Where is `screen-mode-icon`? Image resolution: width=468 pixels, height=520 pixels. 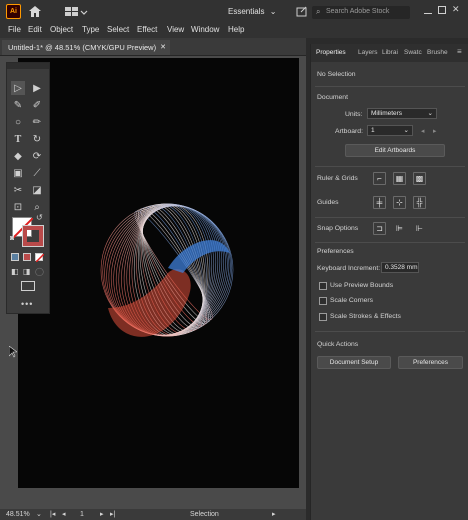
screen-mode-icon is located at coordinates (28, 286).